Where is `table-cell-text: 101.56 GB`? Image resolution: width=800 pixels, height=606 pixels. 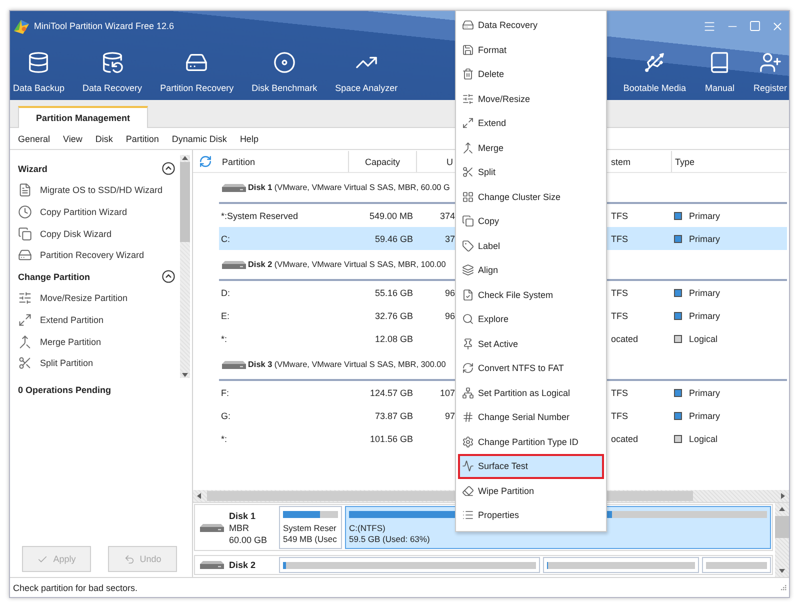
table-cell-text: 101.56 GB is located at coordinates (391, 439).